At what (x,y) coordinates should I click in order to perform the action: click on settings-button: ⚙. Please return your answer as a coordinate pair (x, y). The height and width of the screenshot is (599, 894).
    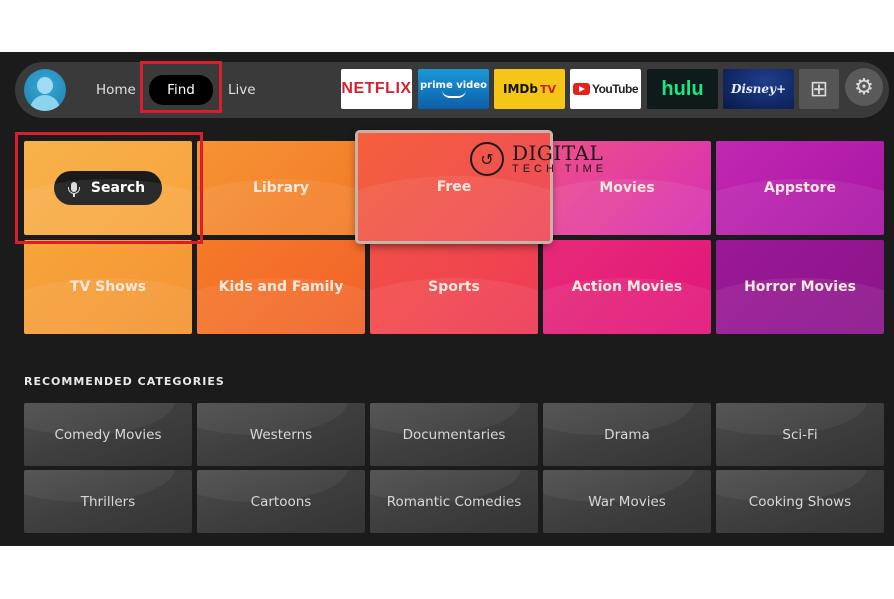
    Looking at the image, I should click on (864, 87).